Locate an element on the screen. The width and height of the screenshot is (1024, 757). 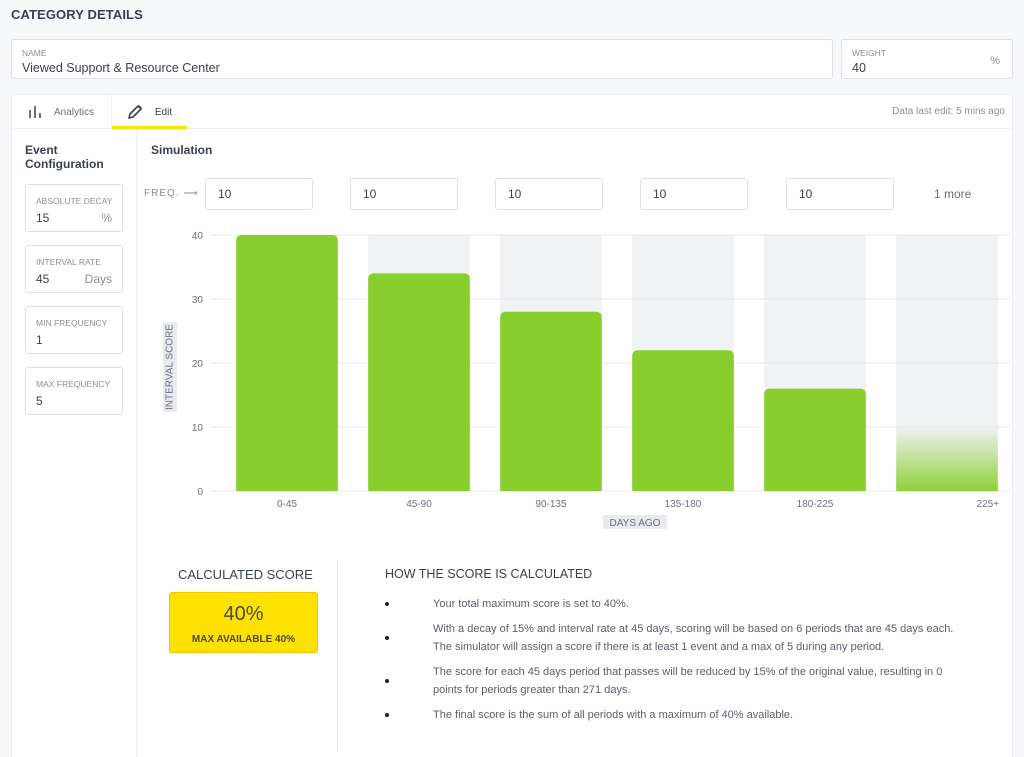
min-frequency-field: MIN FREQUENCY 1 is located at coordinates (74, 330).